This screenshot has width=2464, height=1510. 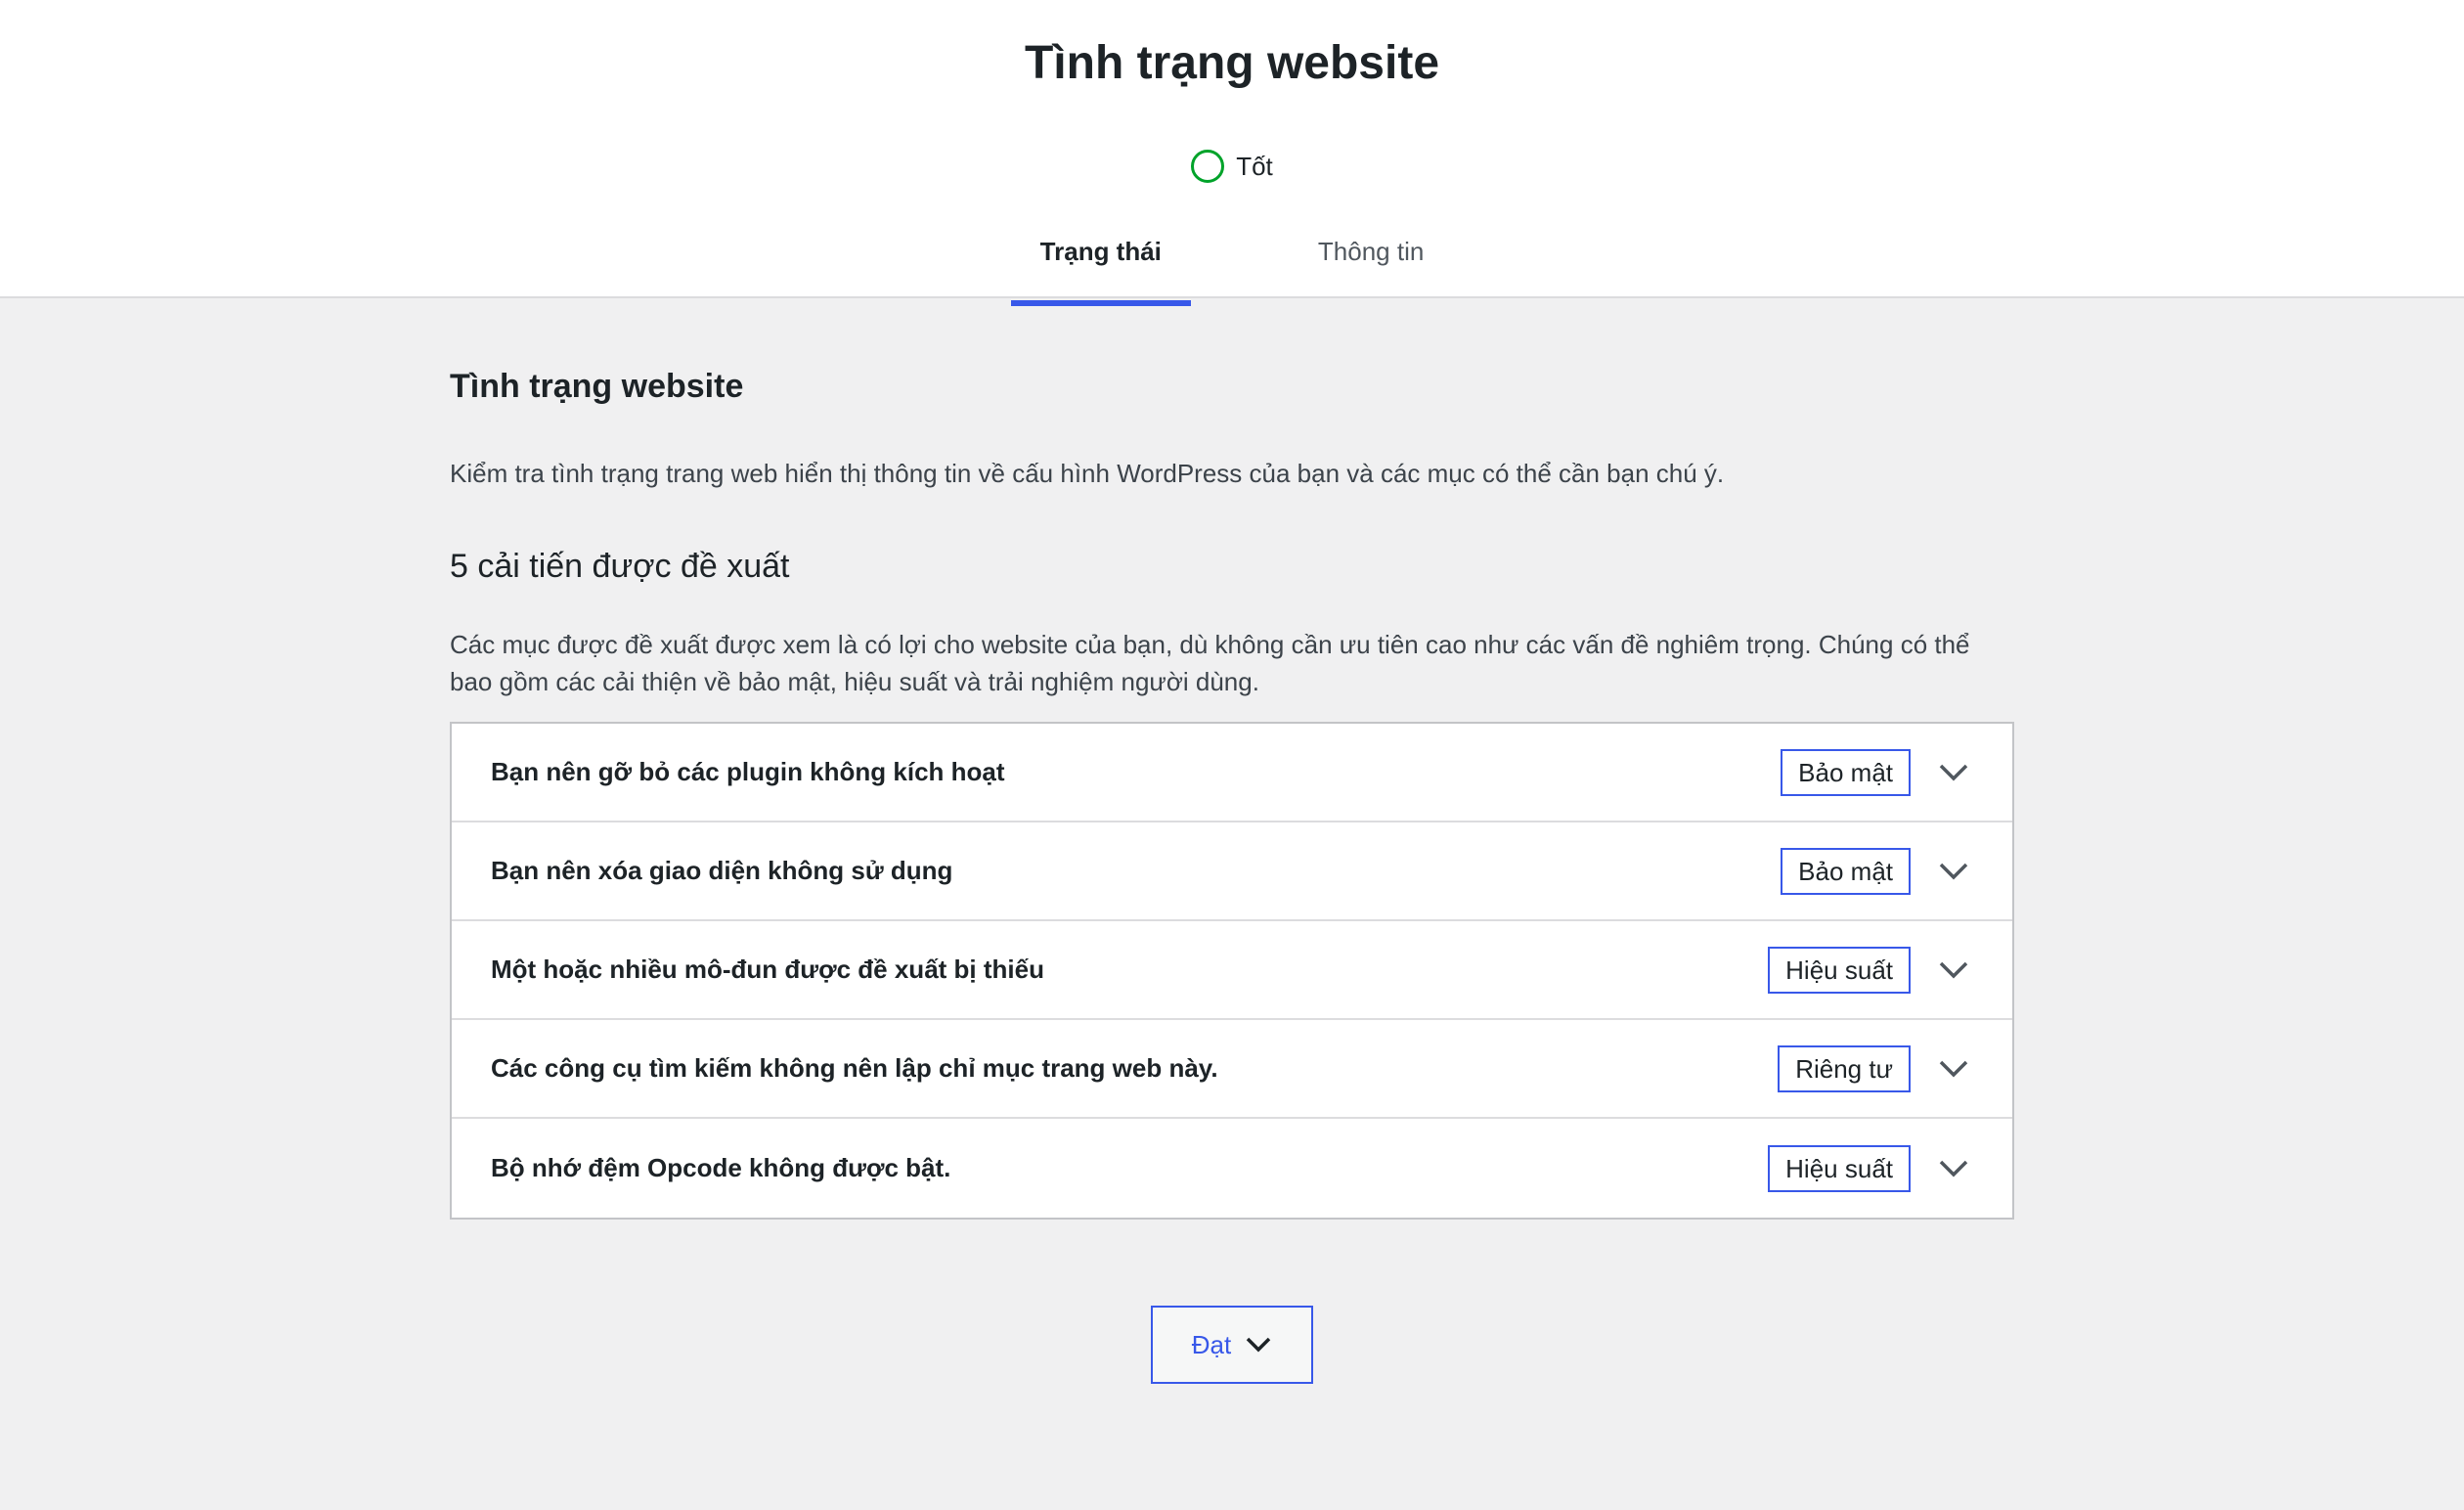 I want to click on status-circle-icon, so click(x=1208, y=166).